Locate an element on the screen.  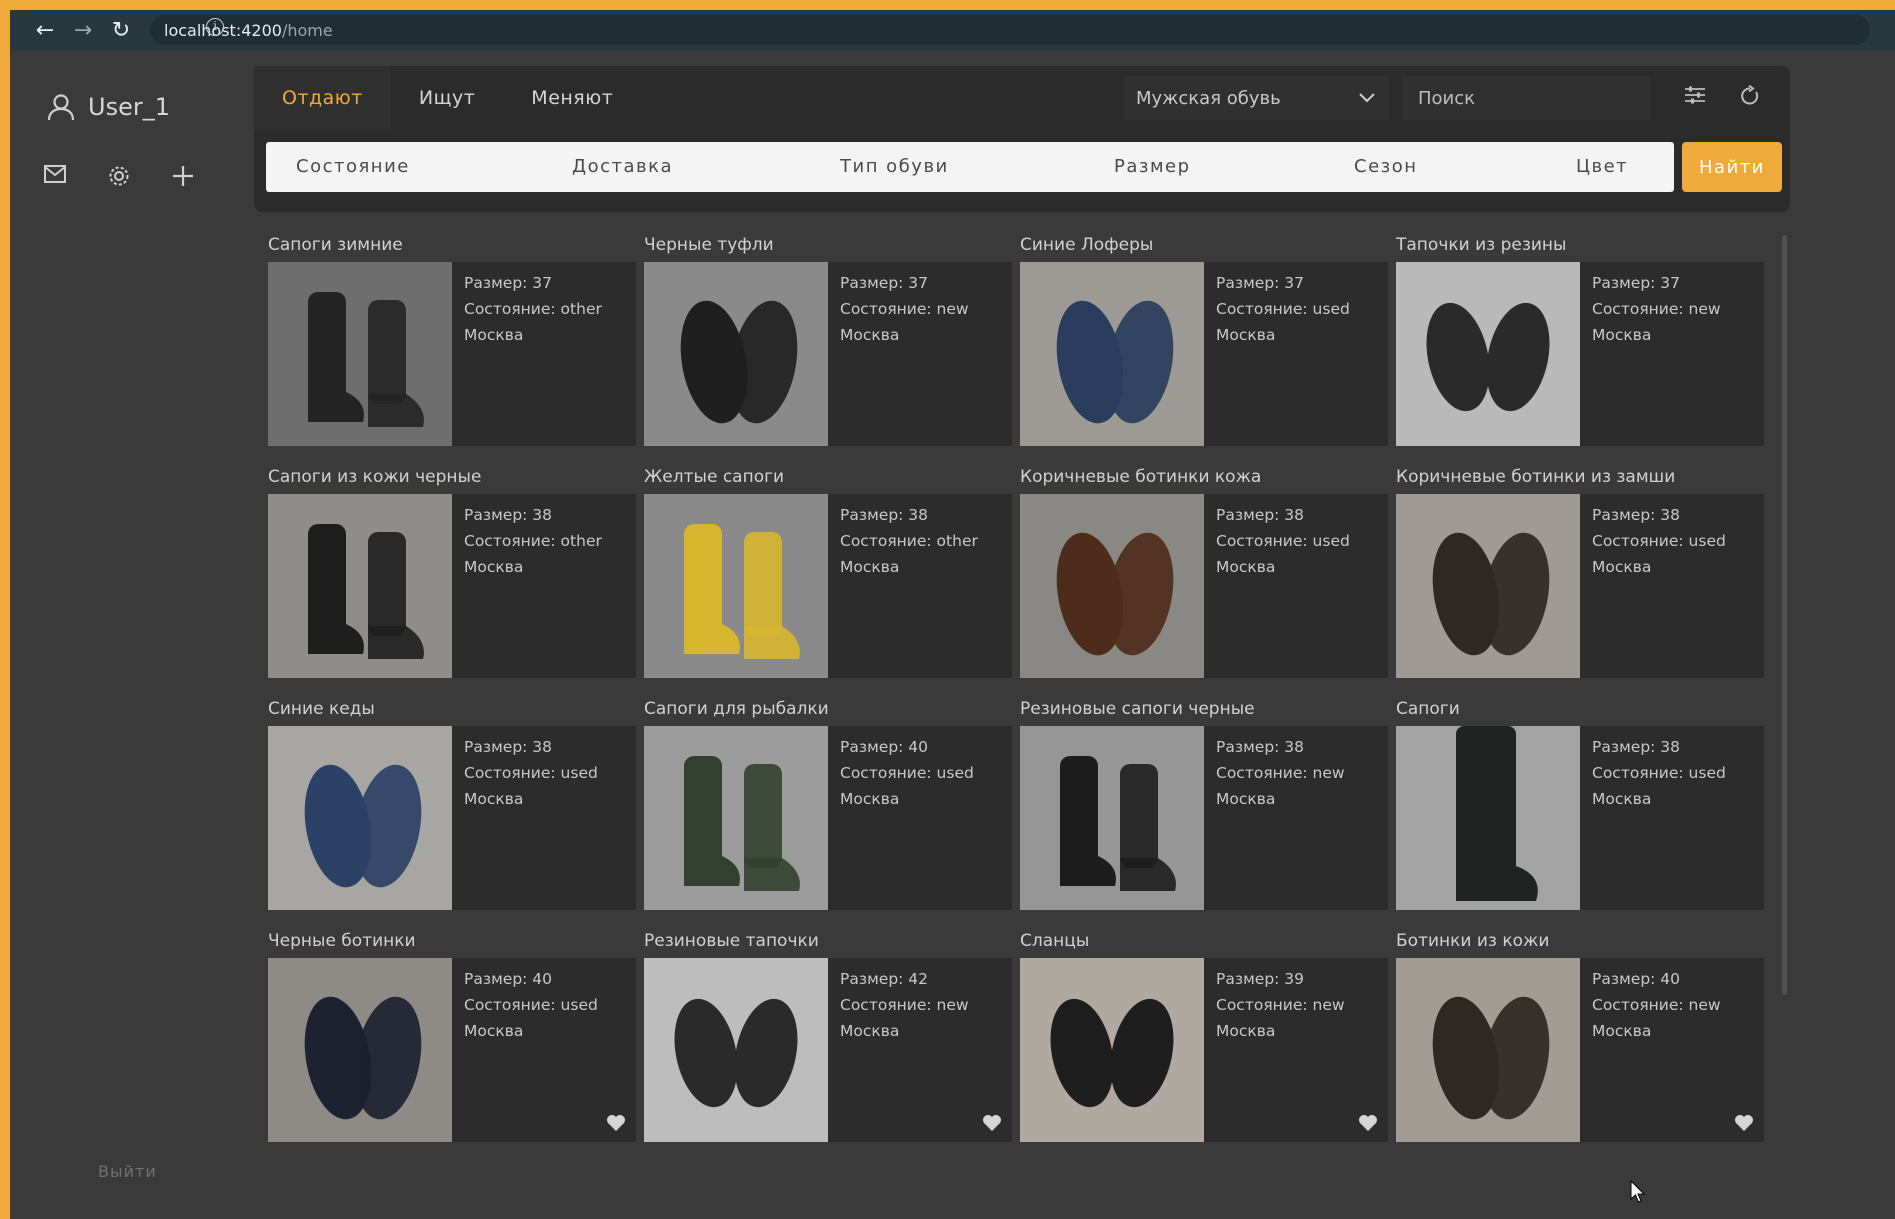
refresh-icon is located at coordinates (1750, 97).